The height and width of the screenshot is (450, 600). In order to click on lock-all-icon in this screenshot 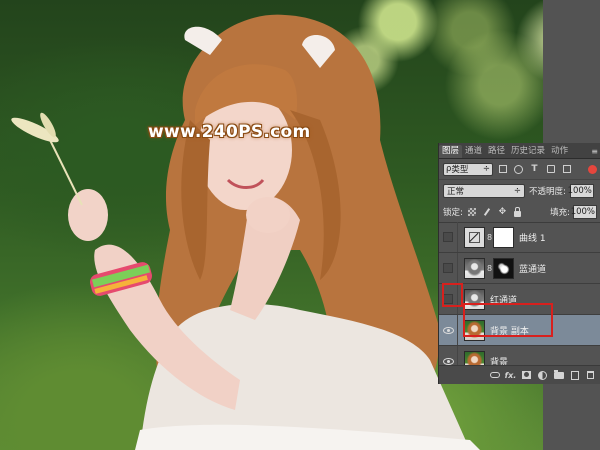, I will do `click(517, 212)`.